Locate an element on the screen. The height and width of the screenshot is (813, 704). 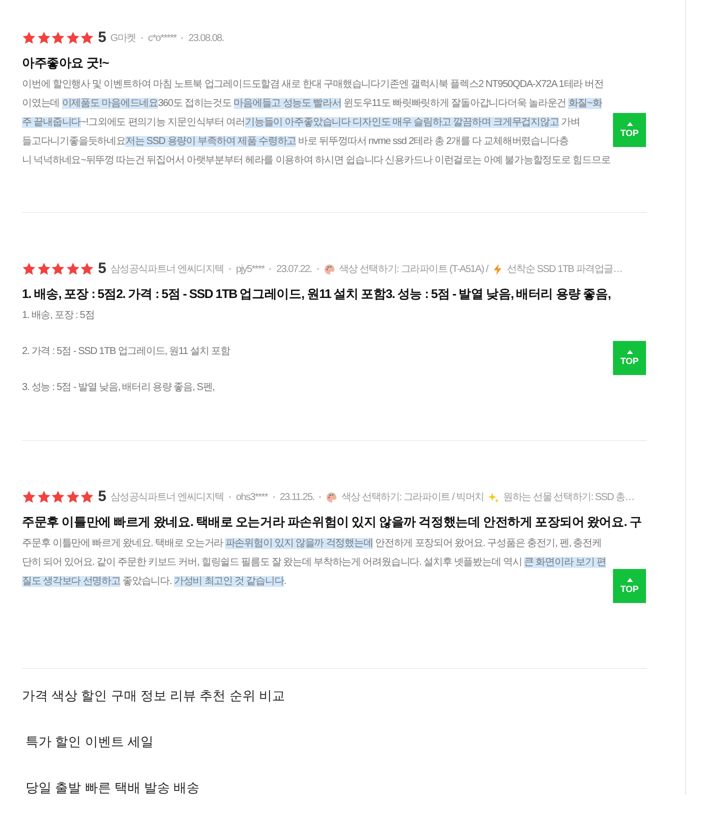
review-text: 1. 배송, 포장 : 5점 is located at coordinates (58, 316).